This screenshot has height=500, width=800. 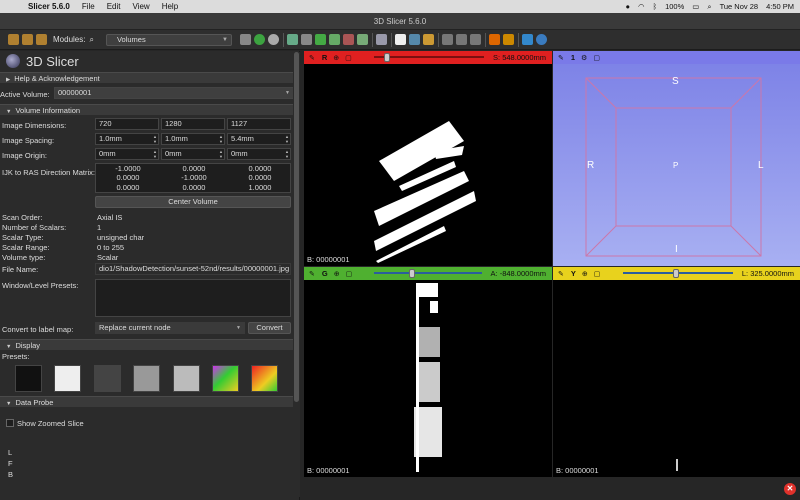 What do you see at coordinates (168, 39) in the screenshot?
I see `module-selector: Volumes ▼` at bounding box center [168, 39].